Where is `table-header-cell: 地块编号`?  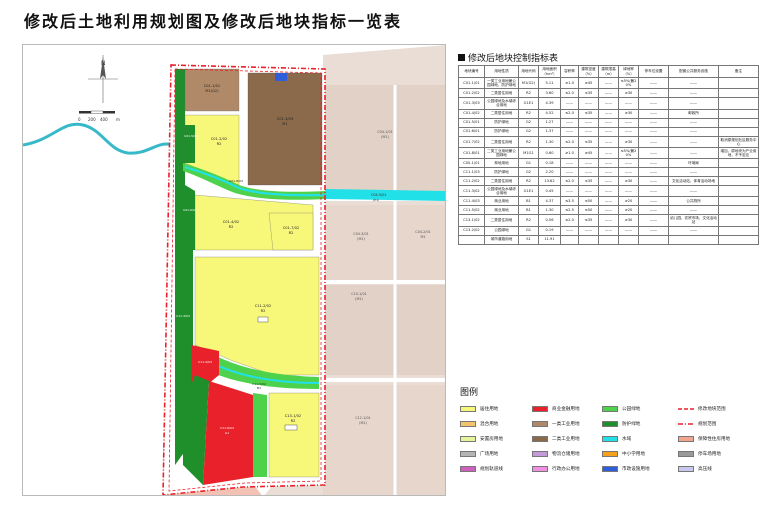
table-header-cell: 地块编号 is located at coordinates (471, 71).